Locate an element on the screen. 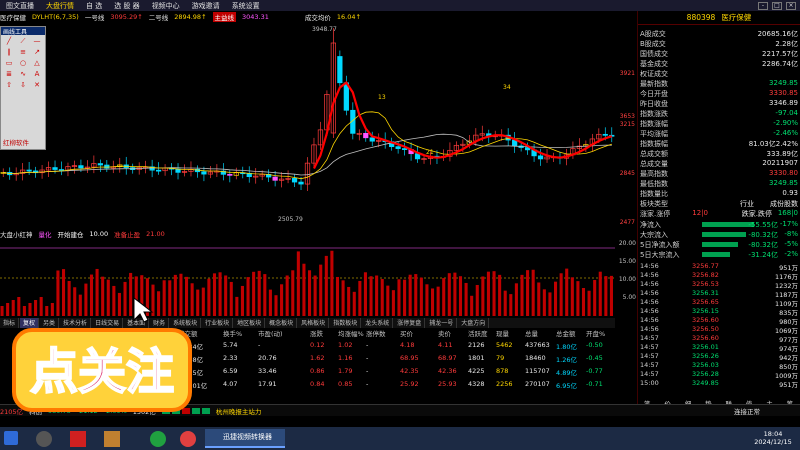 The width and height of the screenshot is (800, 450). start-icon is located at coordinates (11, 438).